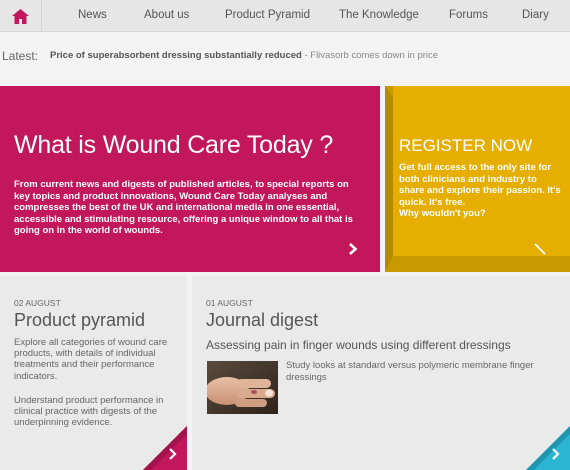  I want to click on card-title: Product pyramid, so click(80, 320).